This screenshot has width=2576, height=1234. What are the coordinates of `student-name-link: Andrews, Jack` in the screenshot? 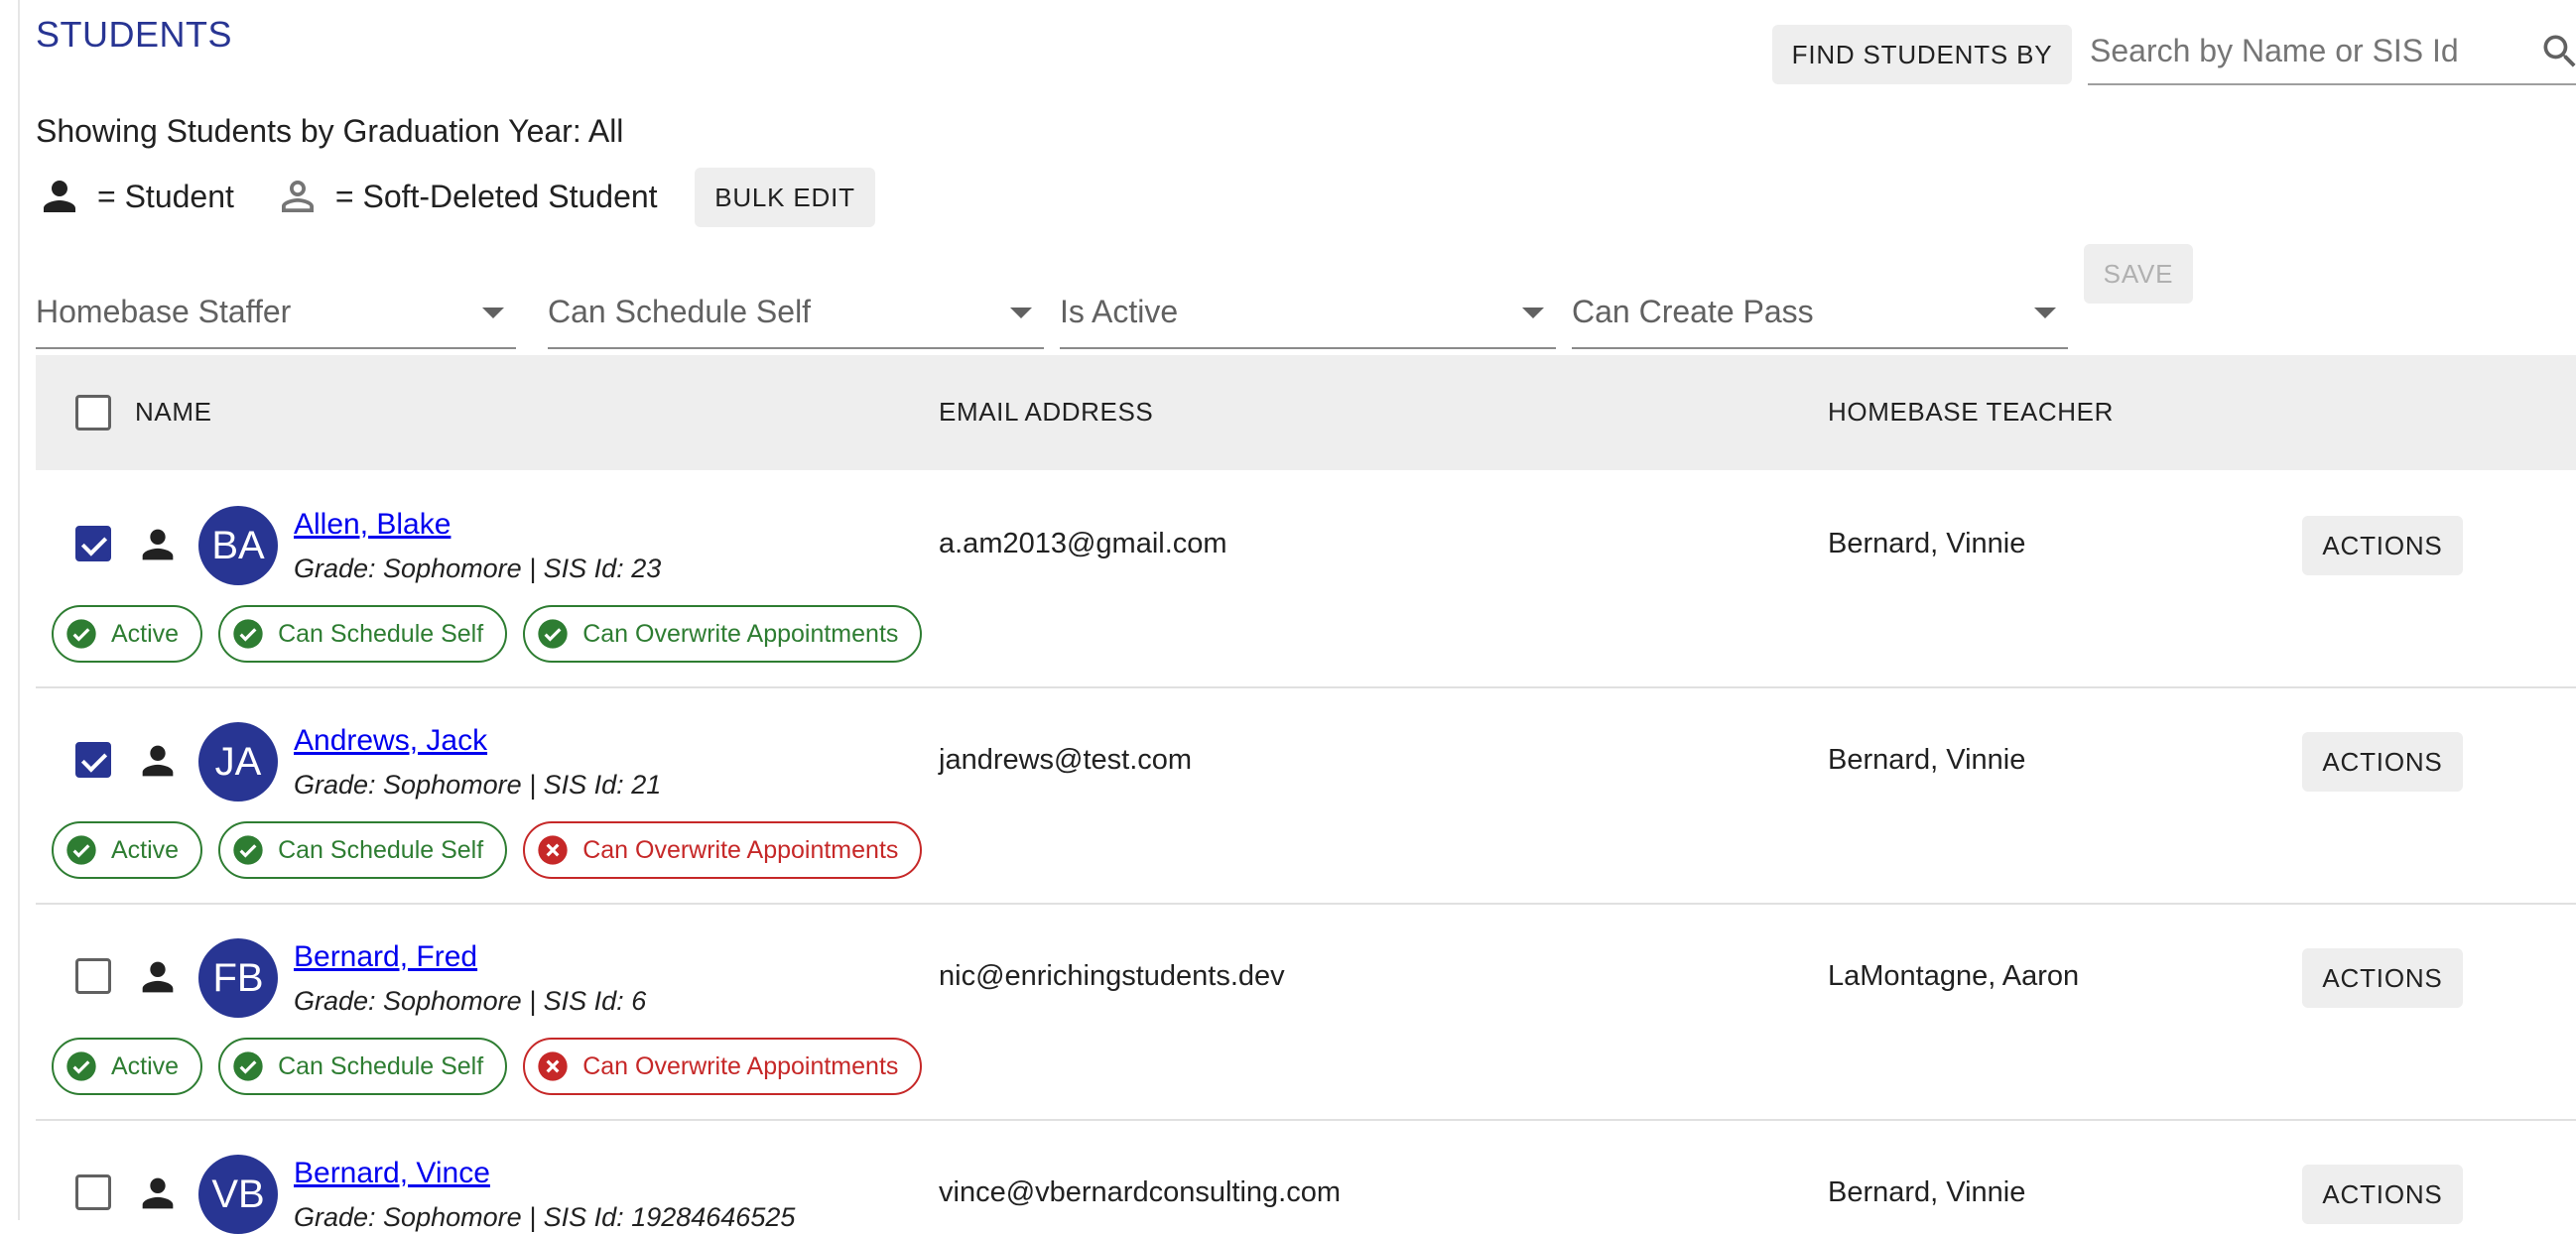 It's located at (391, 741).